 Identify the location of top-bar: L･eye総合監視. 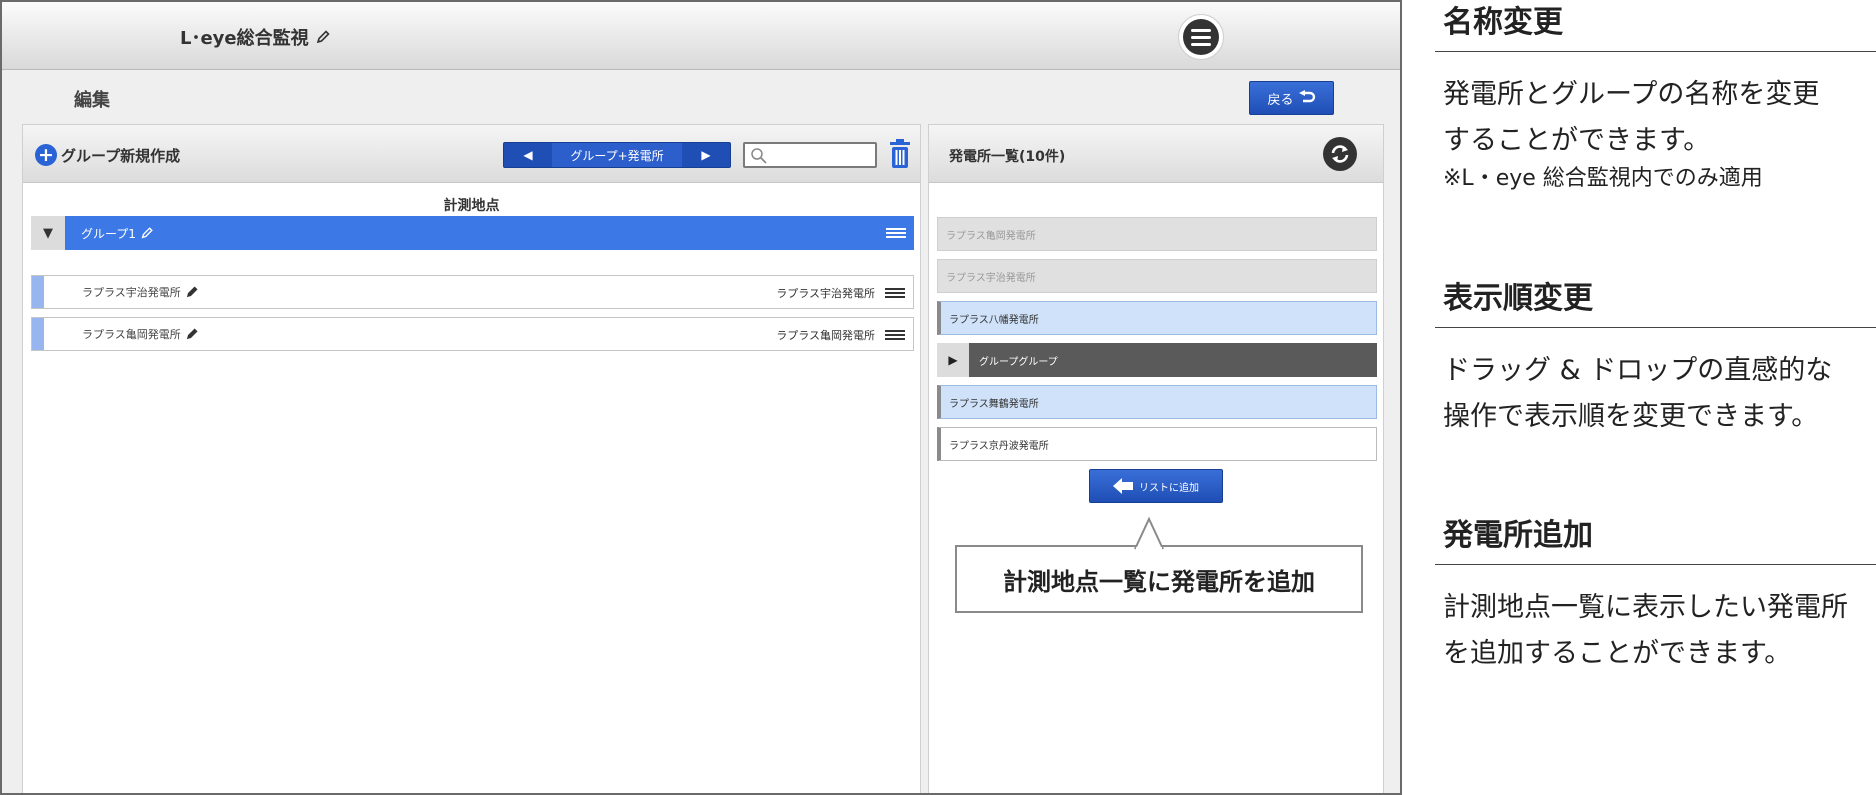
(701, 36).